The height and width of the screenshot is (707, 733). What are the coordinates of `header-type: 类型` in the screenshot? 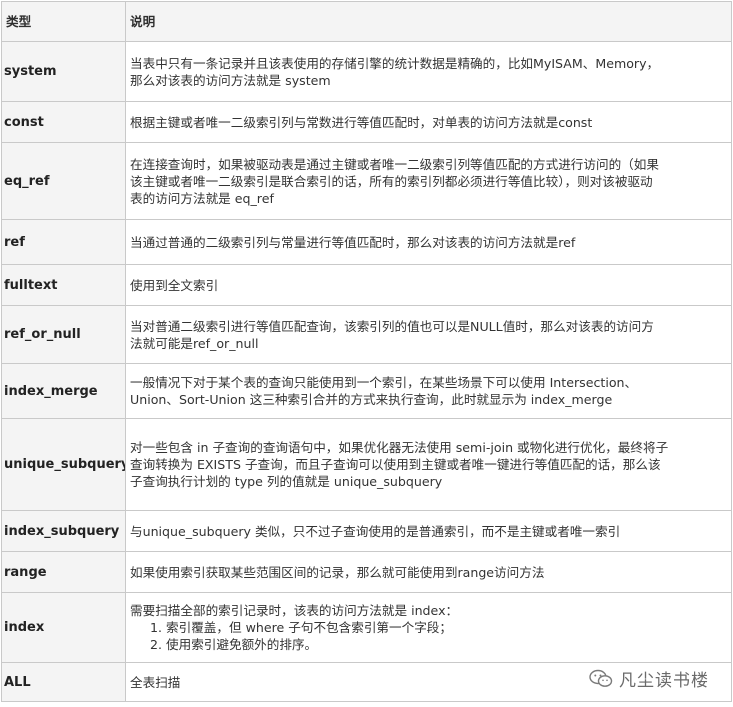 It's located at (63, 21).